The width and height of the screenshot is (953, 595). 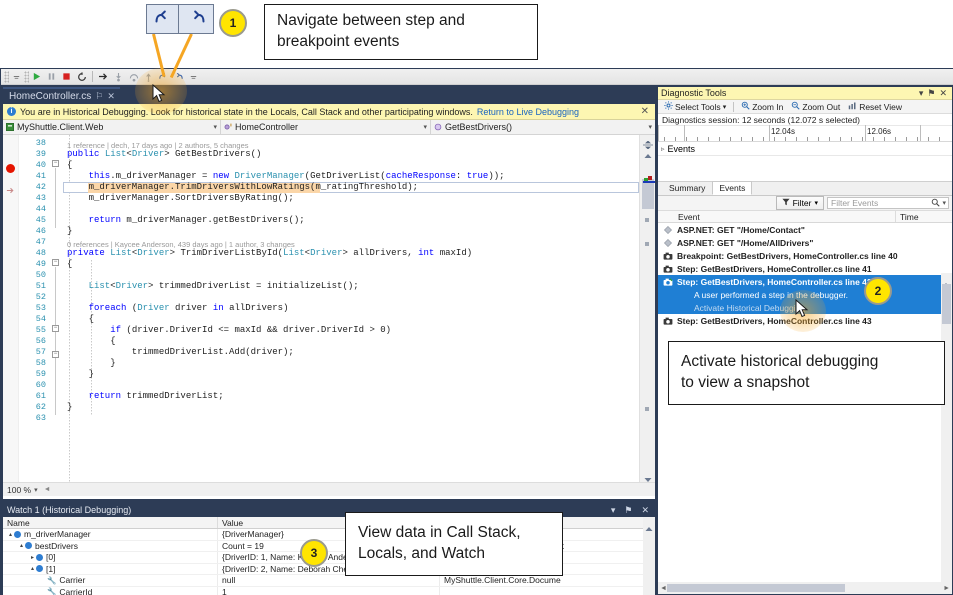 I want to click on watch-row: 🔧 Carrier null MyShuttle.Client.Core.Docume, so click(x=329, y=581).